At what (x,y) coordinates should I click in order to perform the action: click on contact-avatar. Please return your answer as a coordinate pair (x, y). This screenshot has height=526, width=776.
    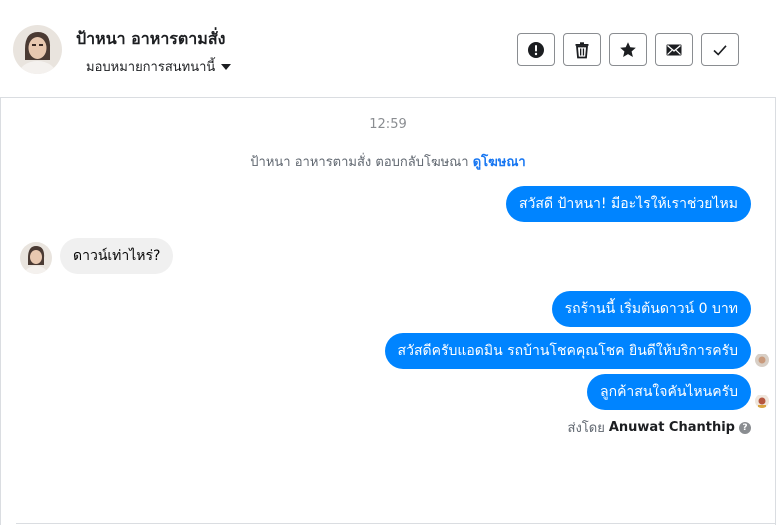
    Looking at the image, I should click on (37, 49).